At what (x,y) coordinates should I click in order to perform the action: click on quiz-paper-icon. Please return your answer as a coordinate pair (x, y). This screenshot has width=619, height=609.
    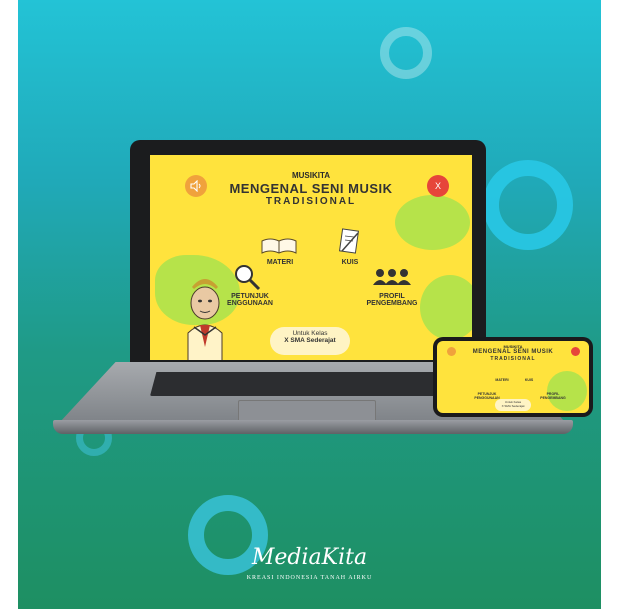
    Looking at the image, I should click on (349, 241).